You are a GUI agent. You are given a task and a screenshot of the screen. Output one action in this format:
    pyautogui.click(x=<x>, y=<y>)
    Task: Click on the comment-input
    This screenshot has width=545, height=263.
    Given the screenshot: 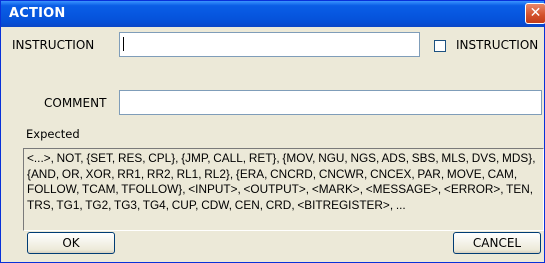 What is the action you would take?
    pyautogui.click(x=330, y=102)
    